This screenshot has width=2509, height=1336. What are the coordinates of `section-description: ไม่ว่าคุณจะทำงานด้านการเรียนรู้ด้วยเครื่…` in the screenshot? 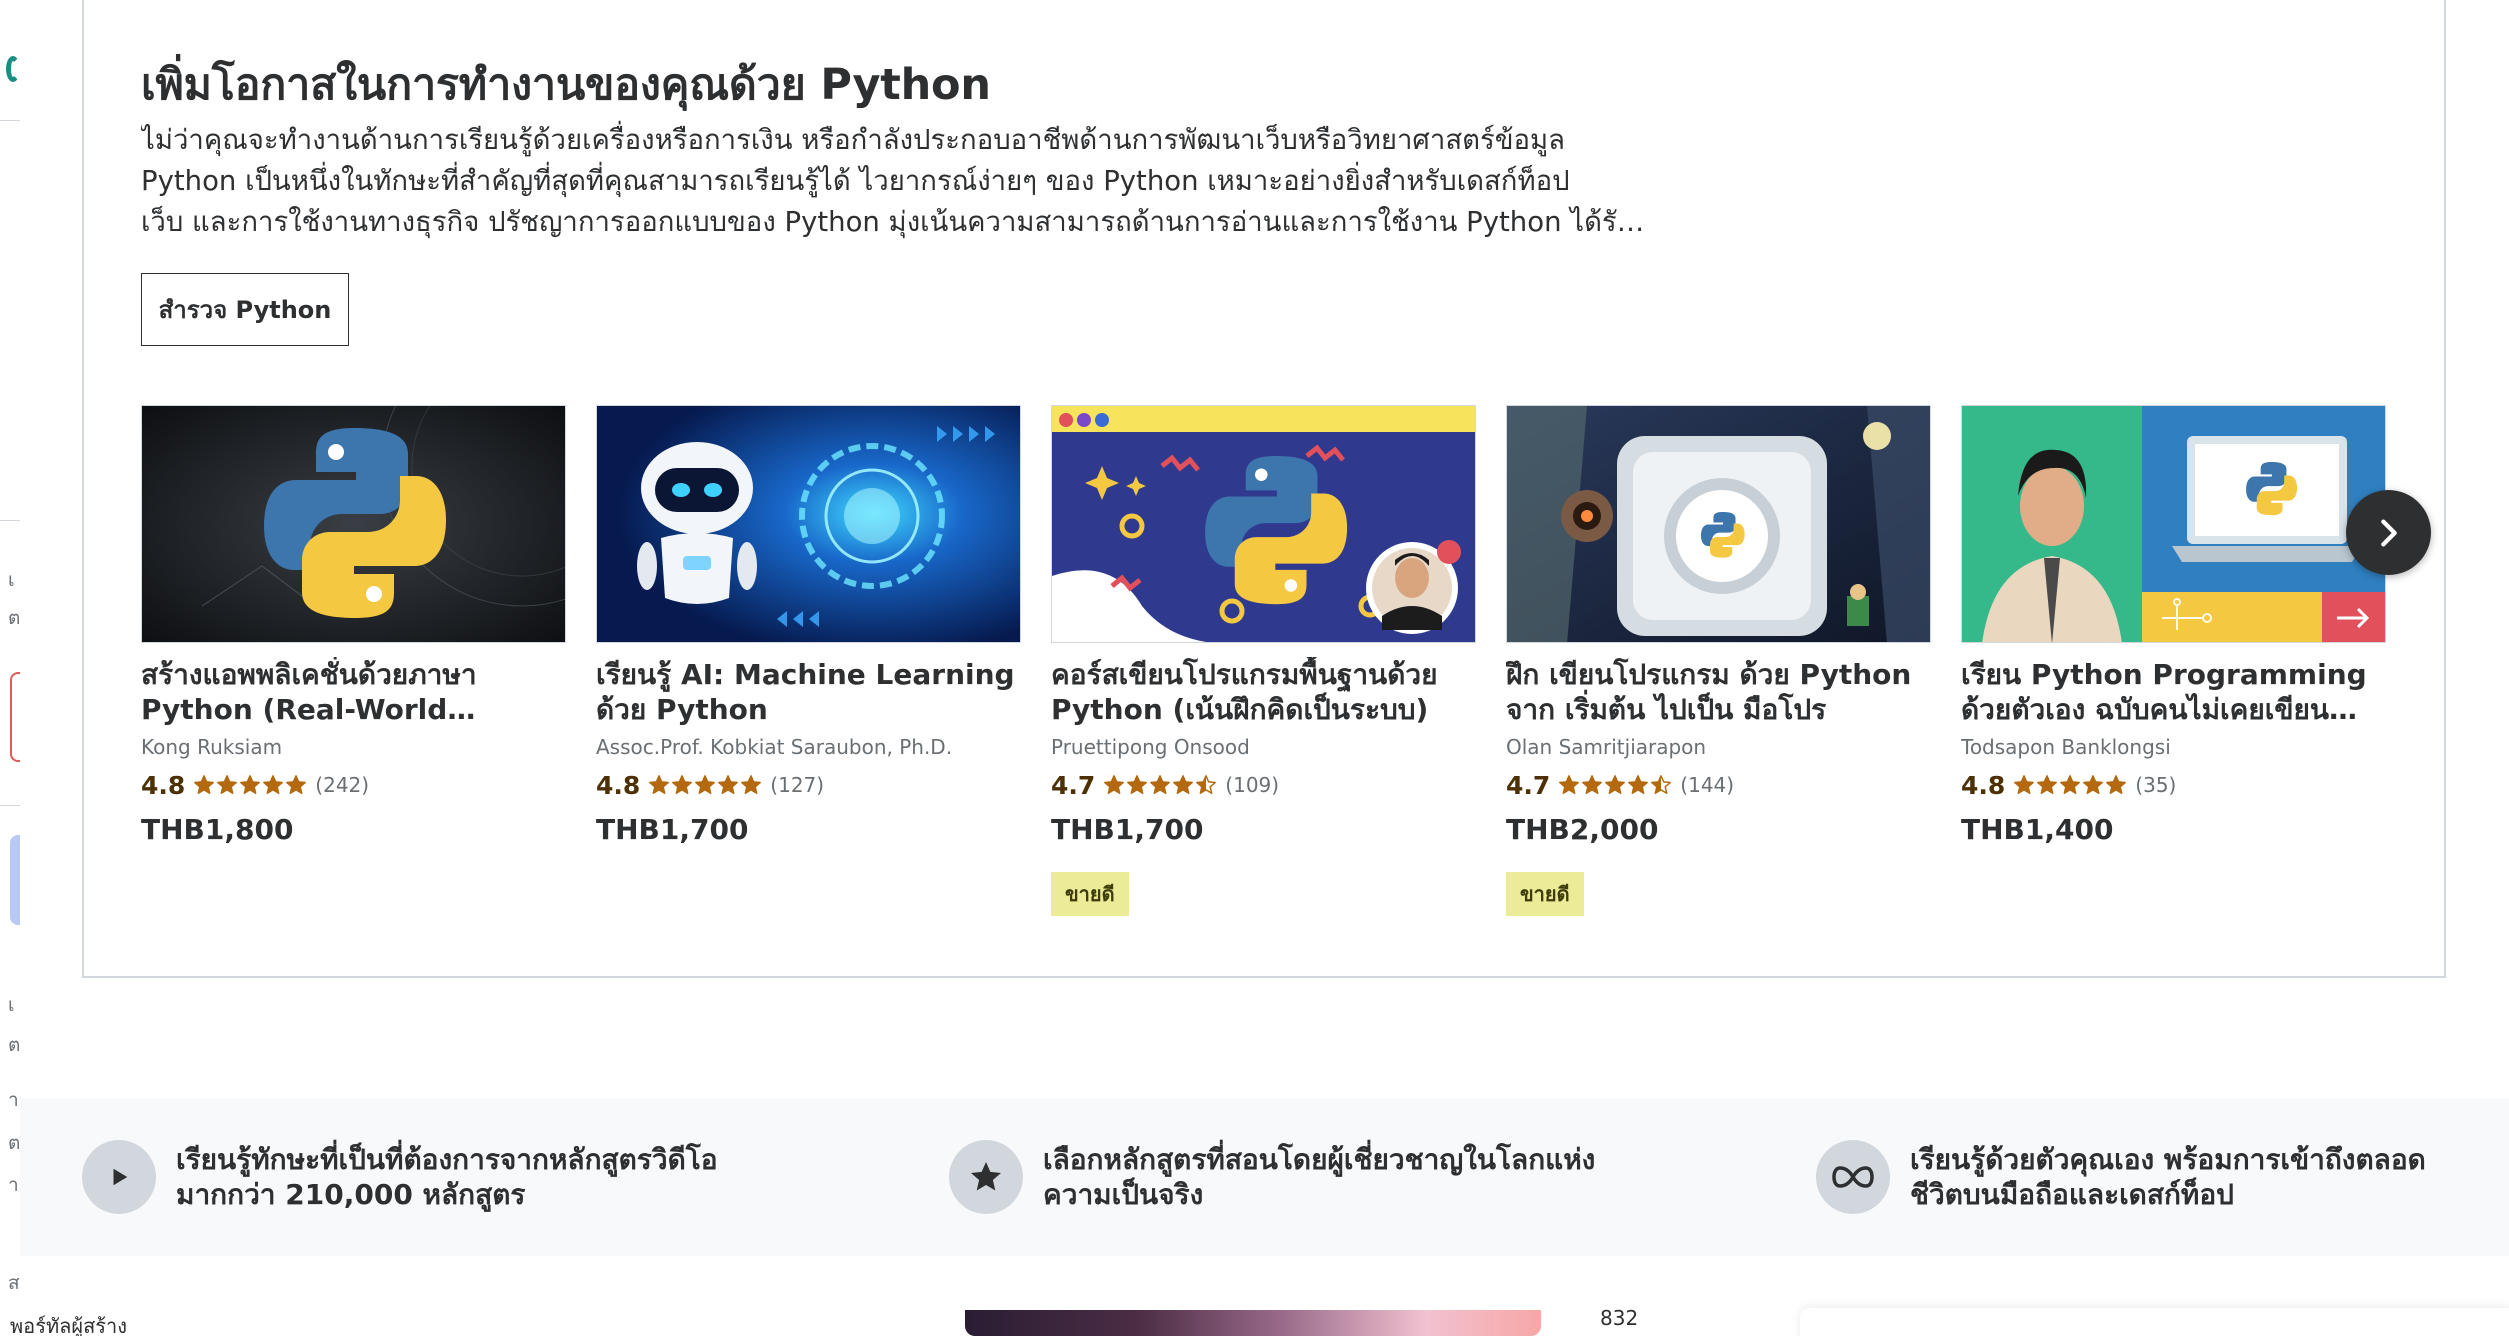 It's located at (901, 181).